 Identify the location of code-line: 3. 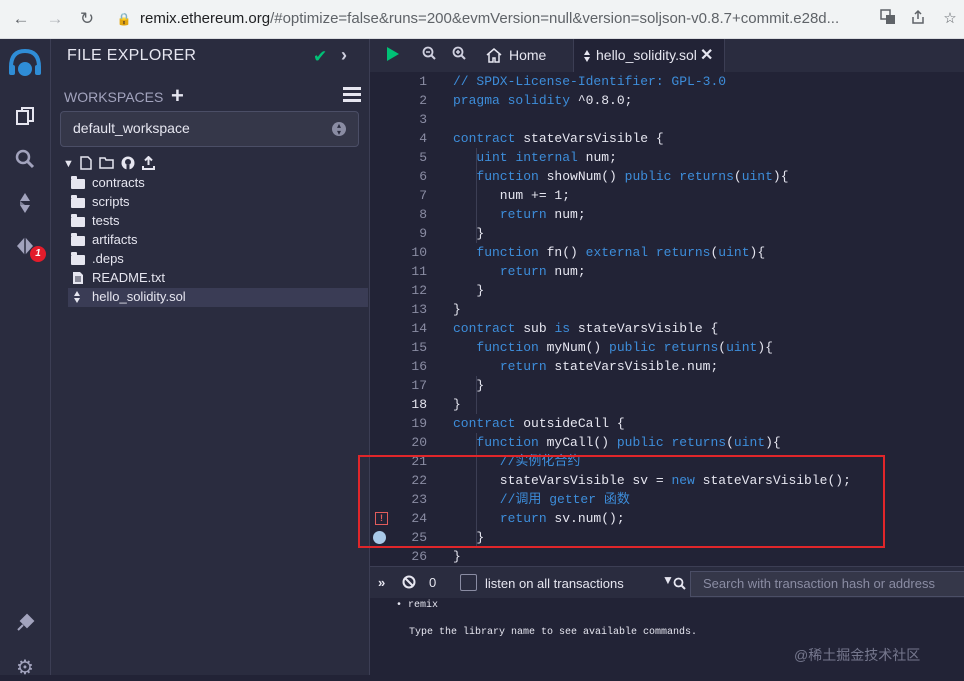
(667, 119).